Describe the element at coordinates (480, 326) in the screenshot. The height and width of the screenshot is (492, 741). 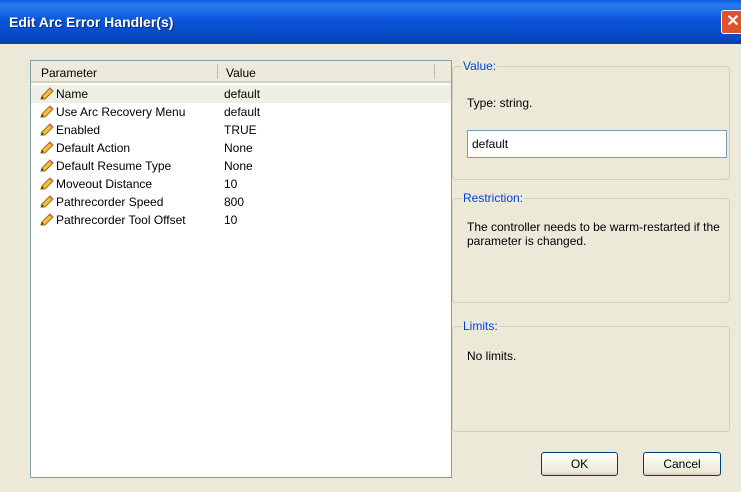
I see `limits-group-label: Limits:` at that location.